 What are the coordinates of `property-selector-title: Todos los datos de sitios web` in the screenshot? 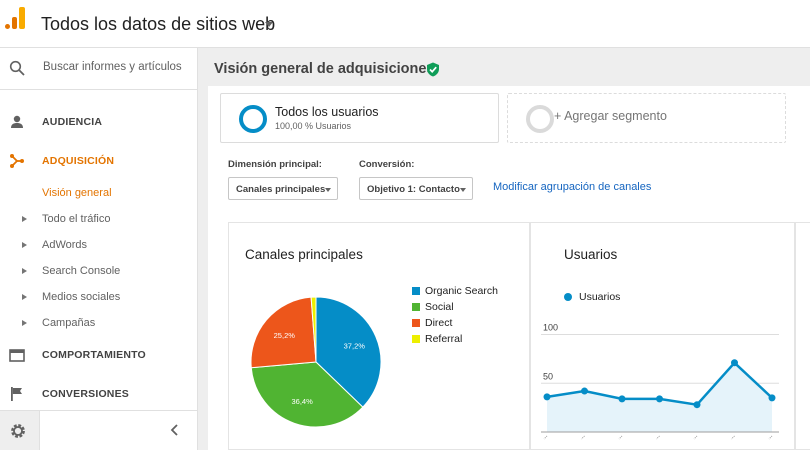 It's located at (158, 24).